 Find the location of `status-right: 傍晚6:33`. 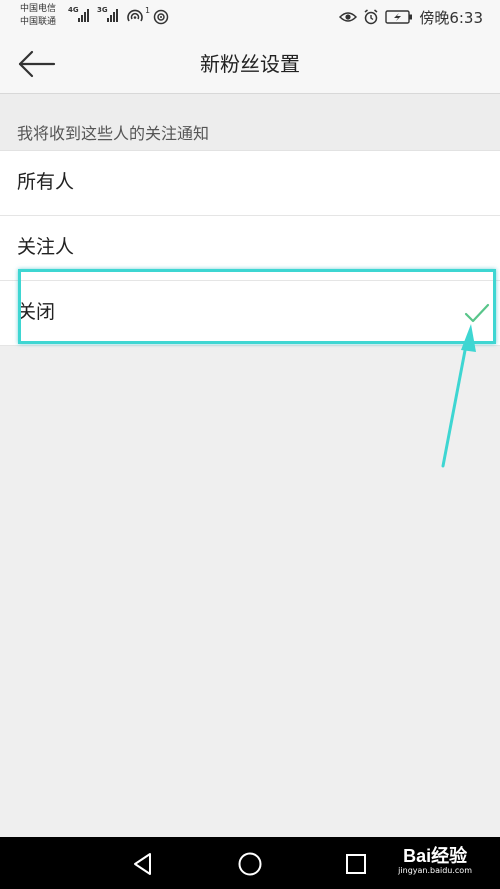

status-right: 傍晚6:33 is located at coordinates (411, 17).